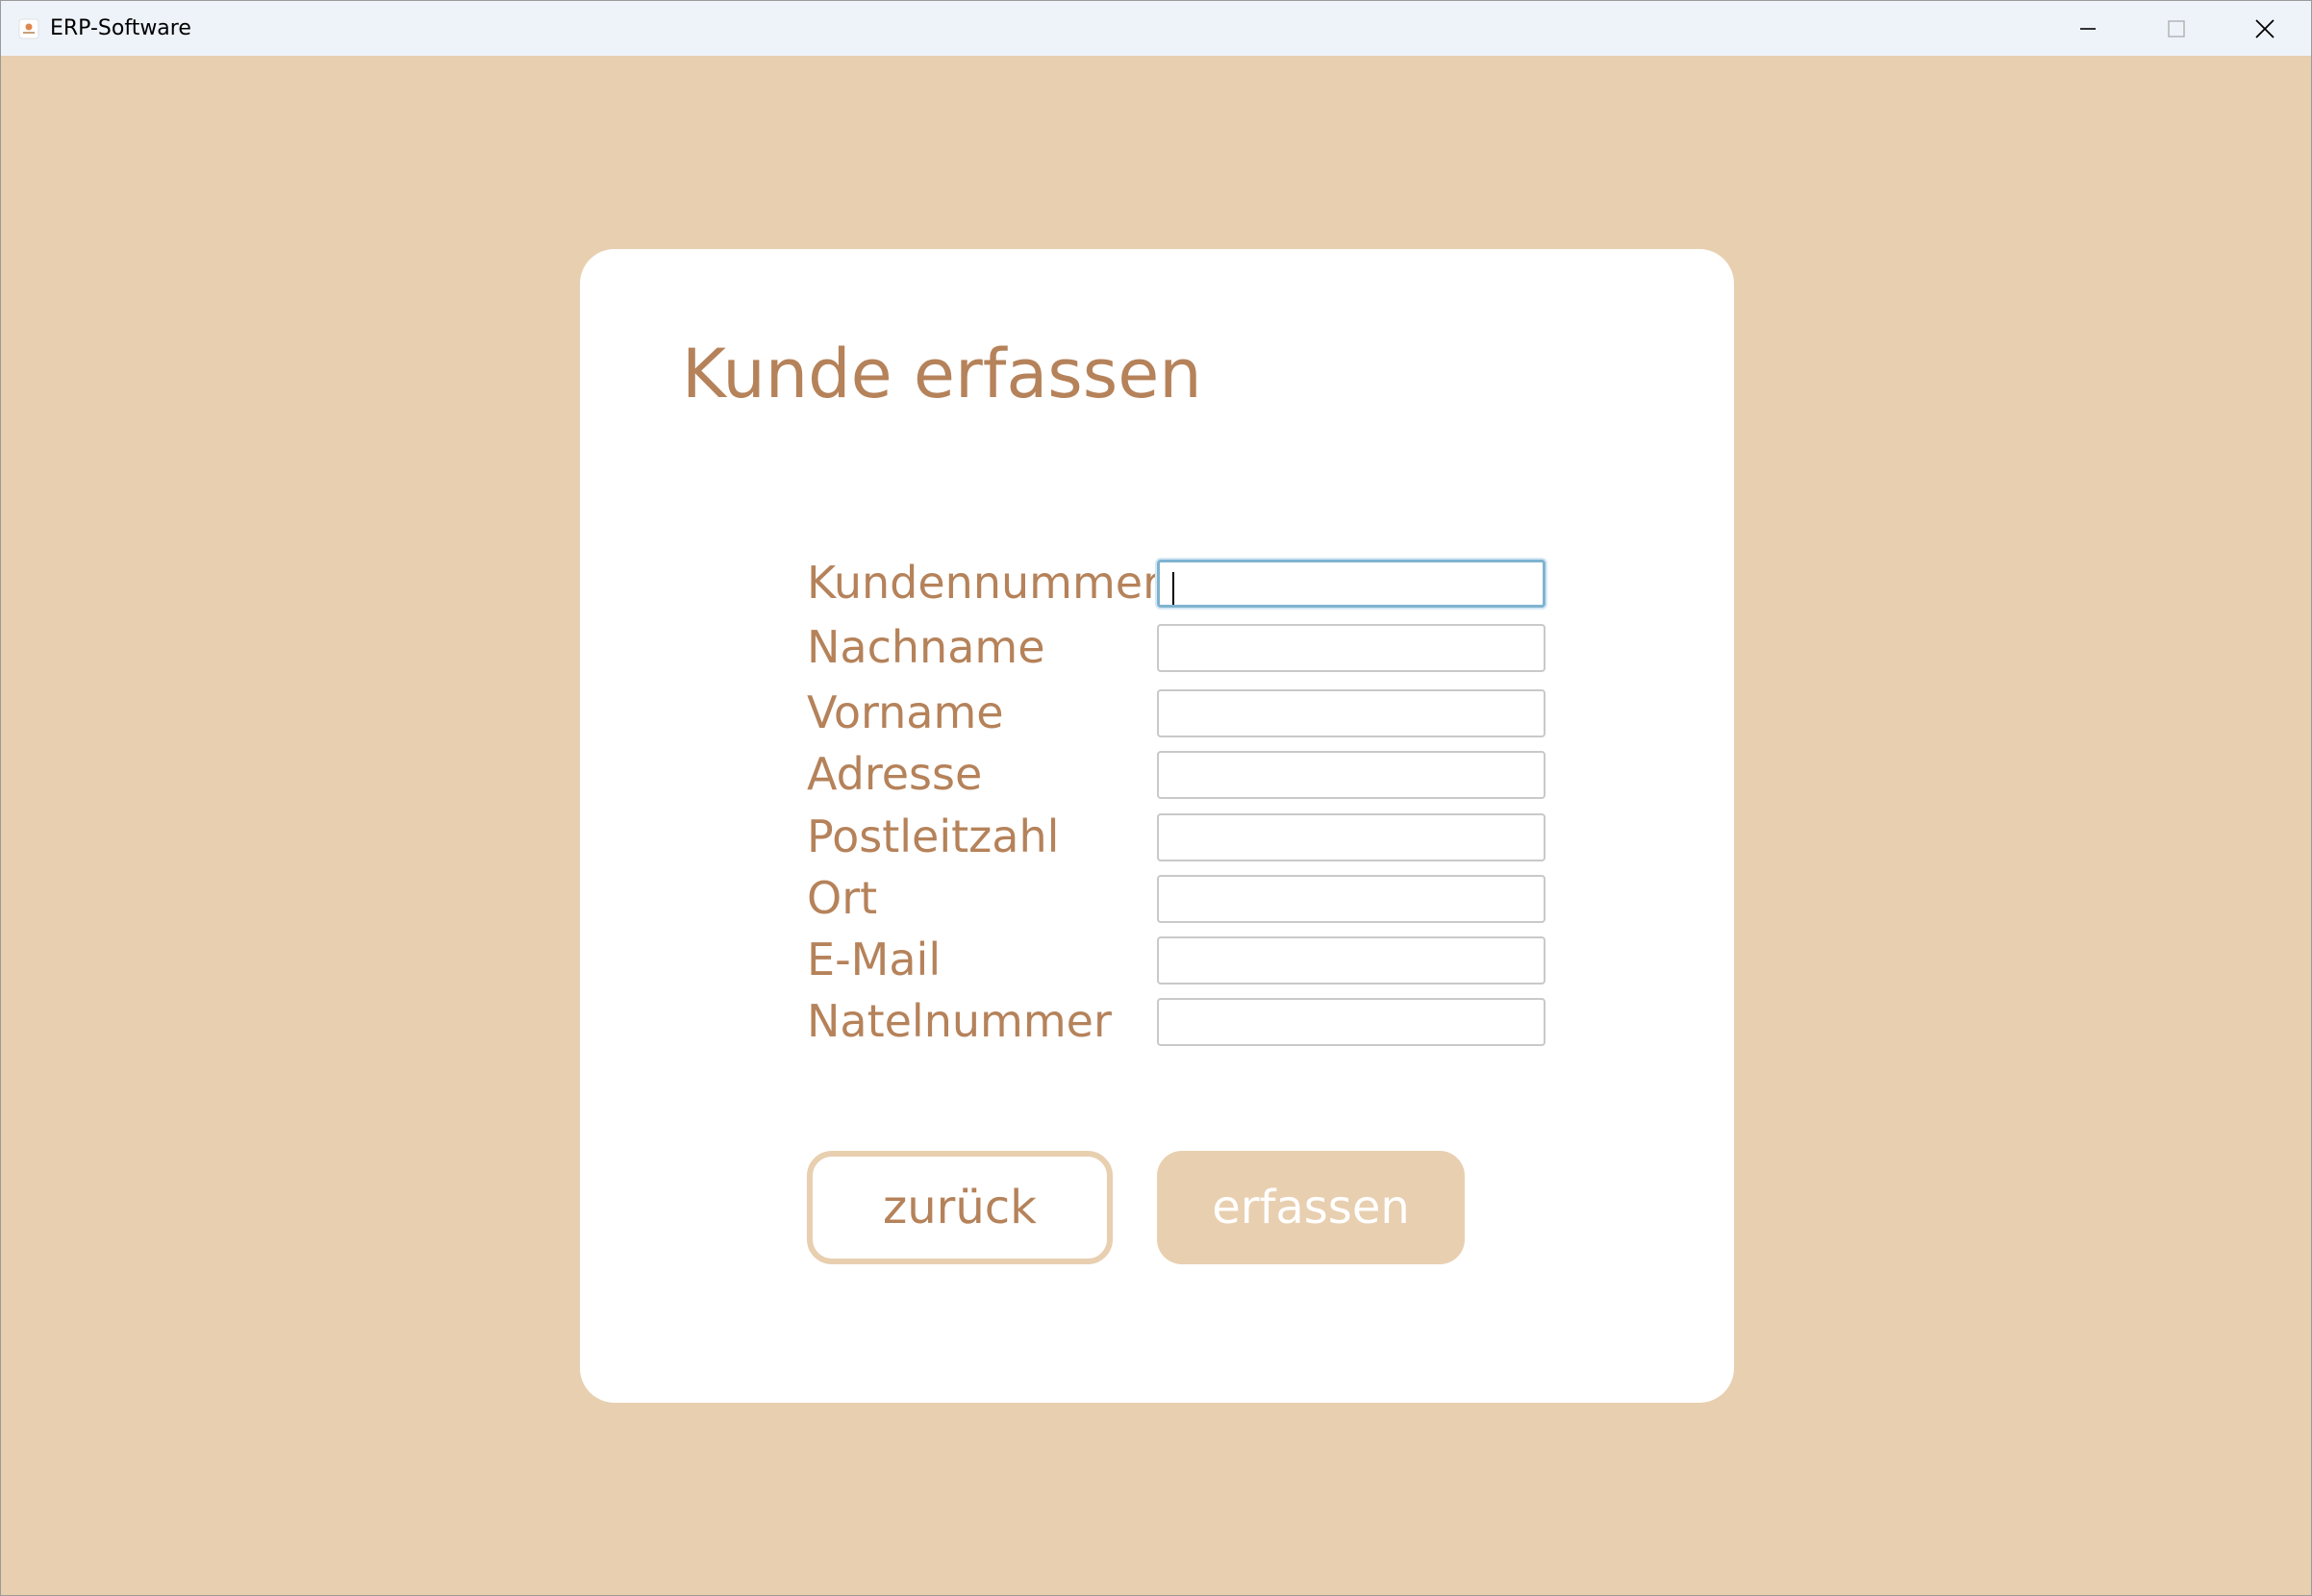  What do you see at coordinates (1351, 713) in the screenshot?
I see `vorname-input` at bounding box center [1351, 713].